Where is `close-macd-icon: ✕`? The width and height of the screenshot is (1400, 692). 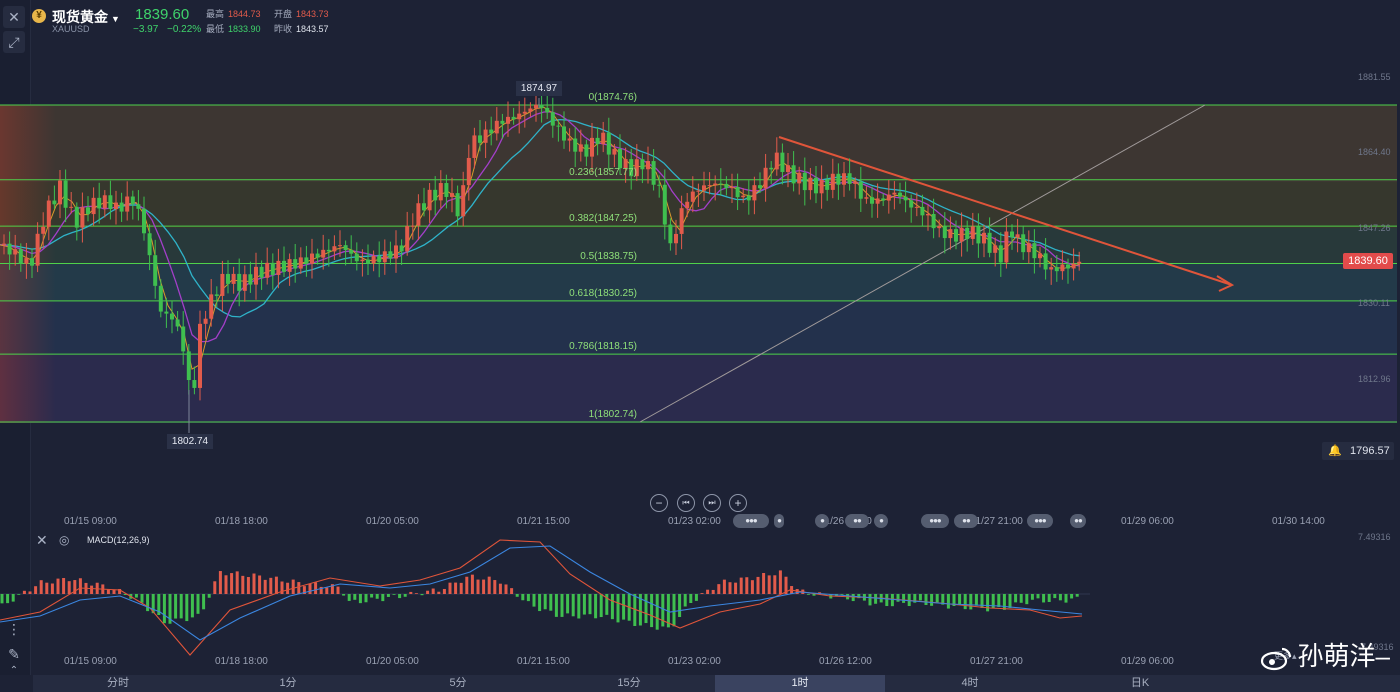 close-macd-icon: ✕ is located at coordinates (42, 540).